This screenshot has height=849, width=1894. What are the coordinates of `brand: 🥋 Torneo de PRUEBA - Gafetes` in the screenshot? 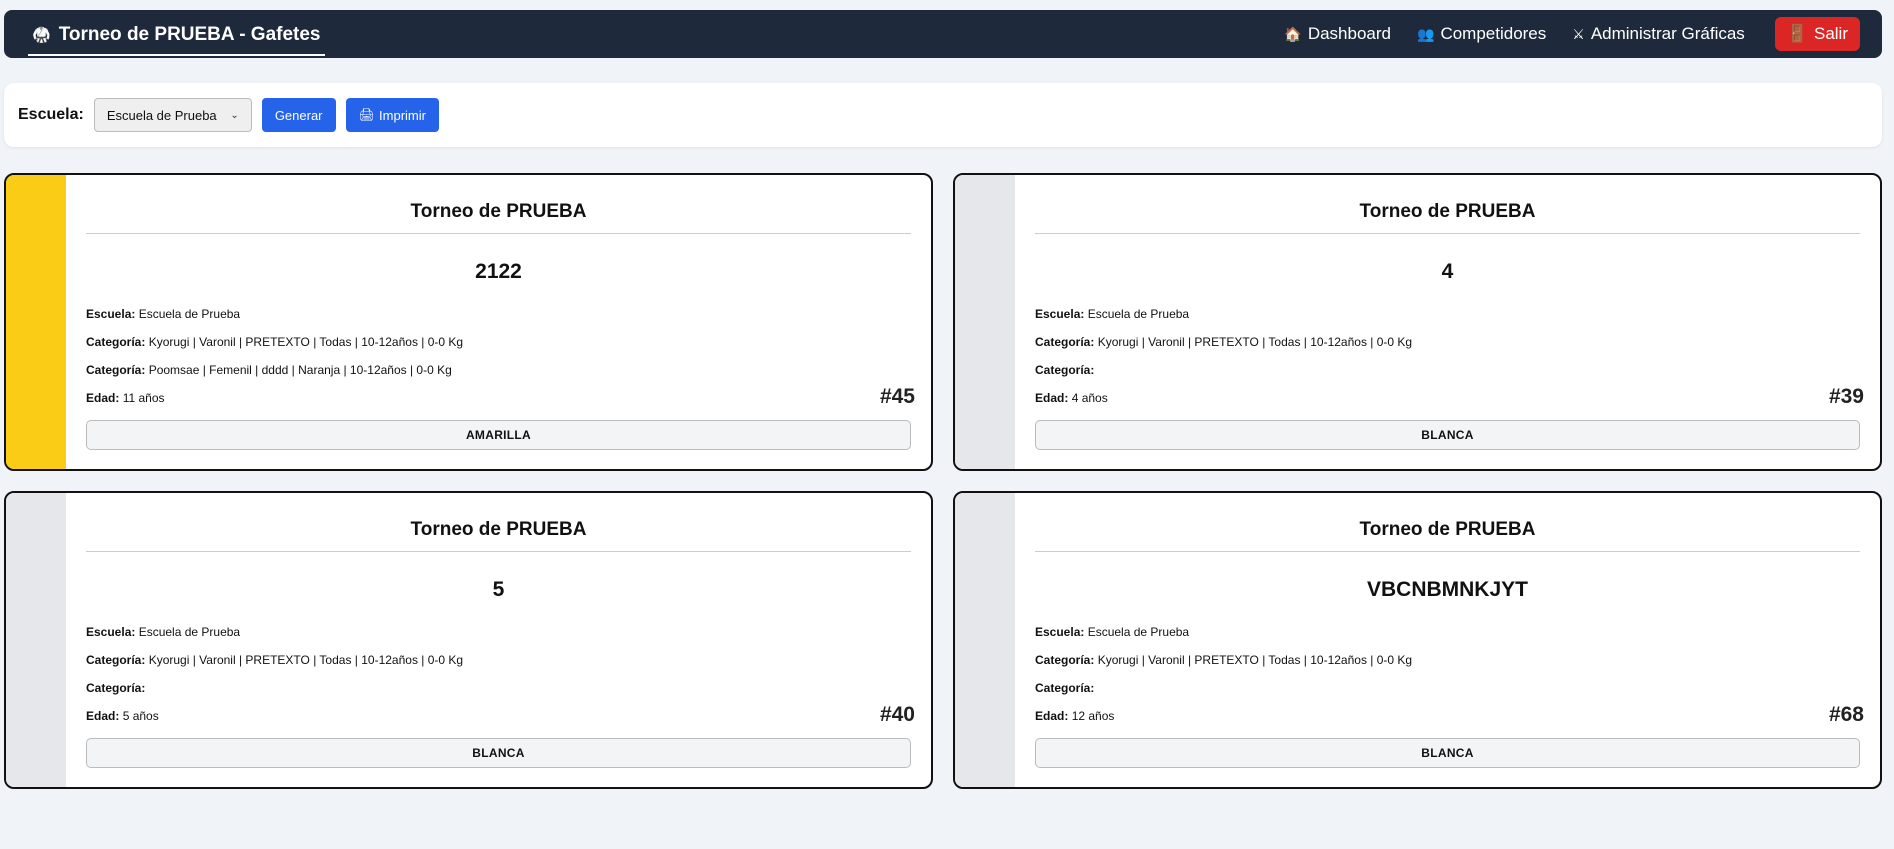 It's located at (176, 37).